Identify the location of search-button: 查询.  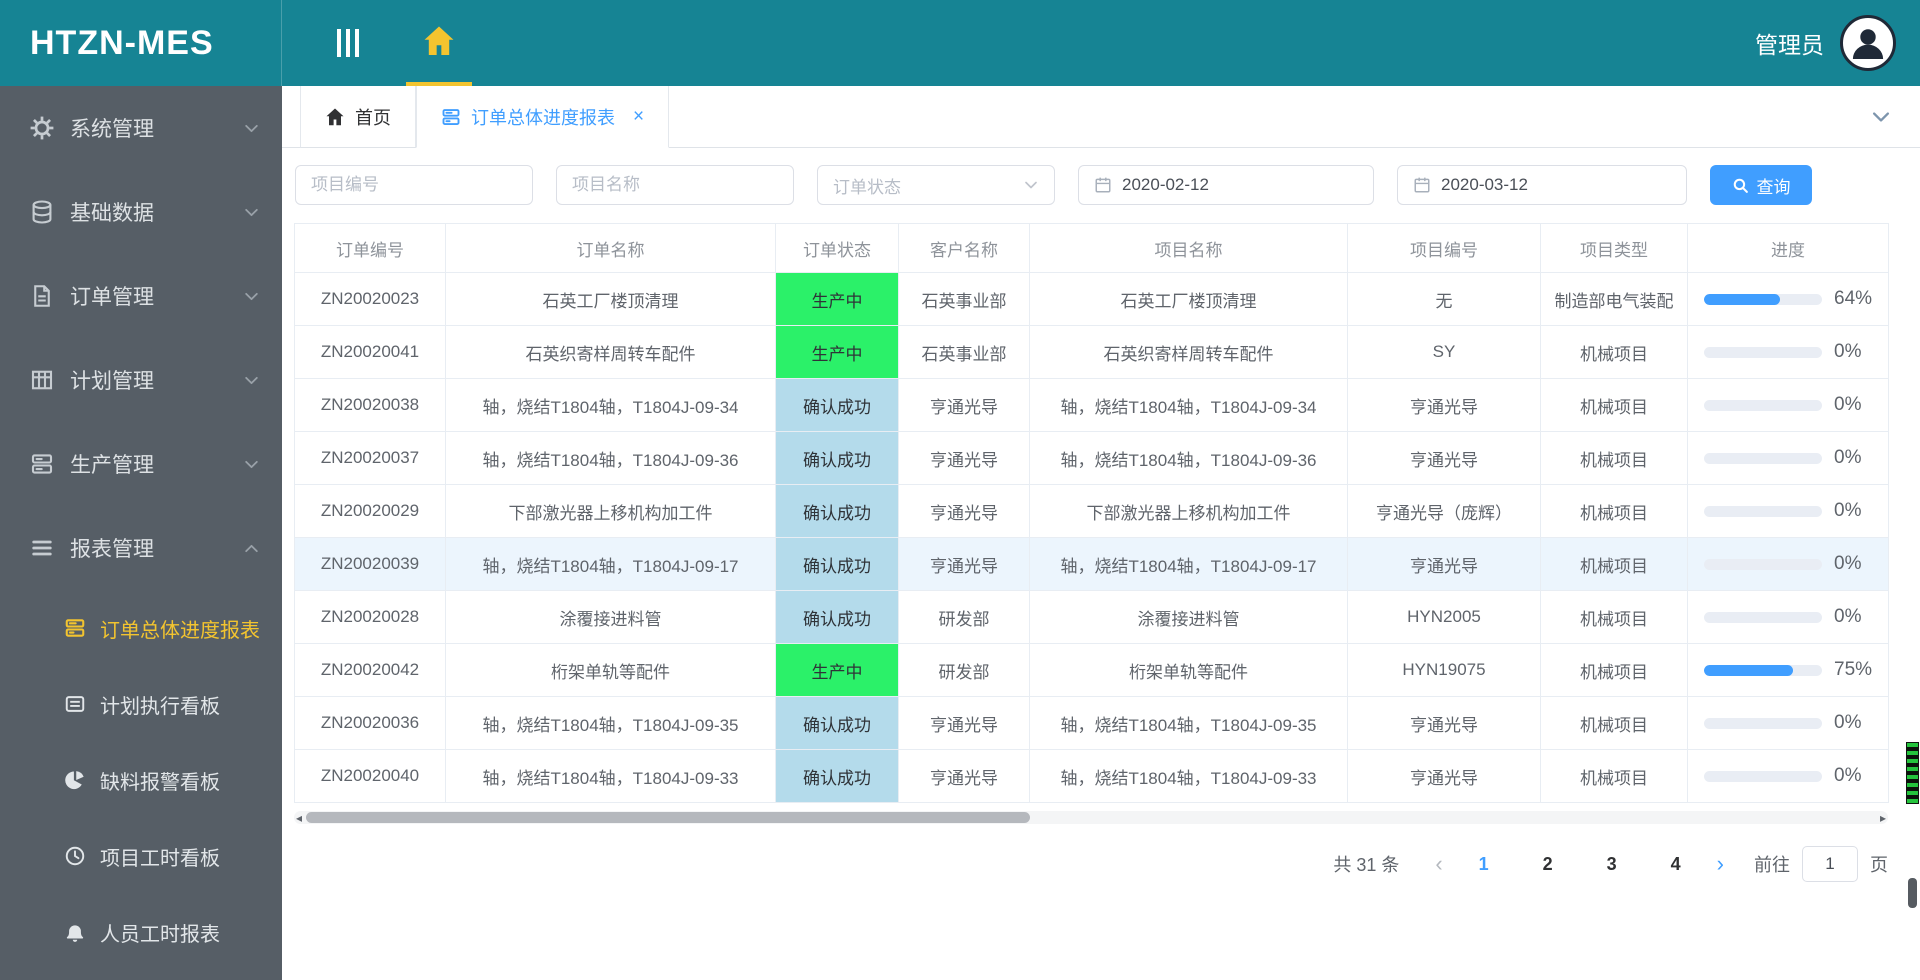
(1761, 185).